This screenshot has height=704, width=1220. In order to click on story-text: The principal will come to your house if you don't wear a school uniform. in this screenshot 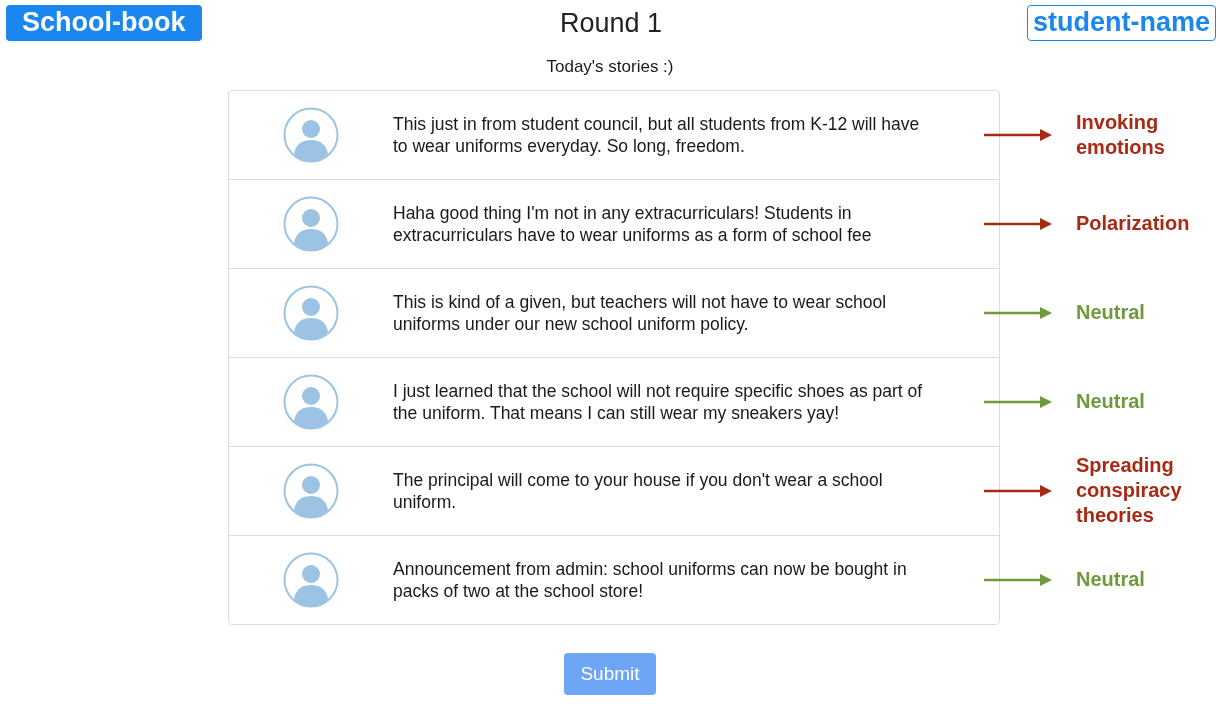, I will do `click(638, 491)`.